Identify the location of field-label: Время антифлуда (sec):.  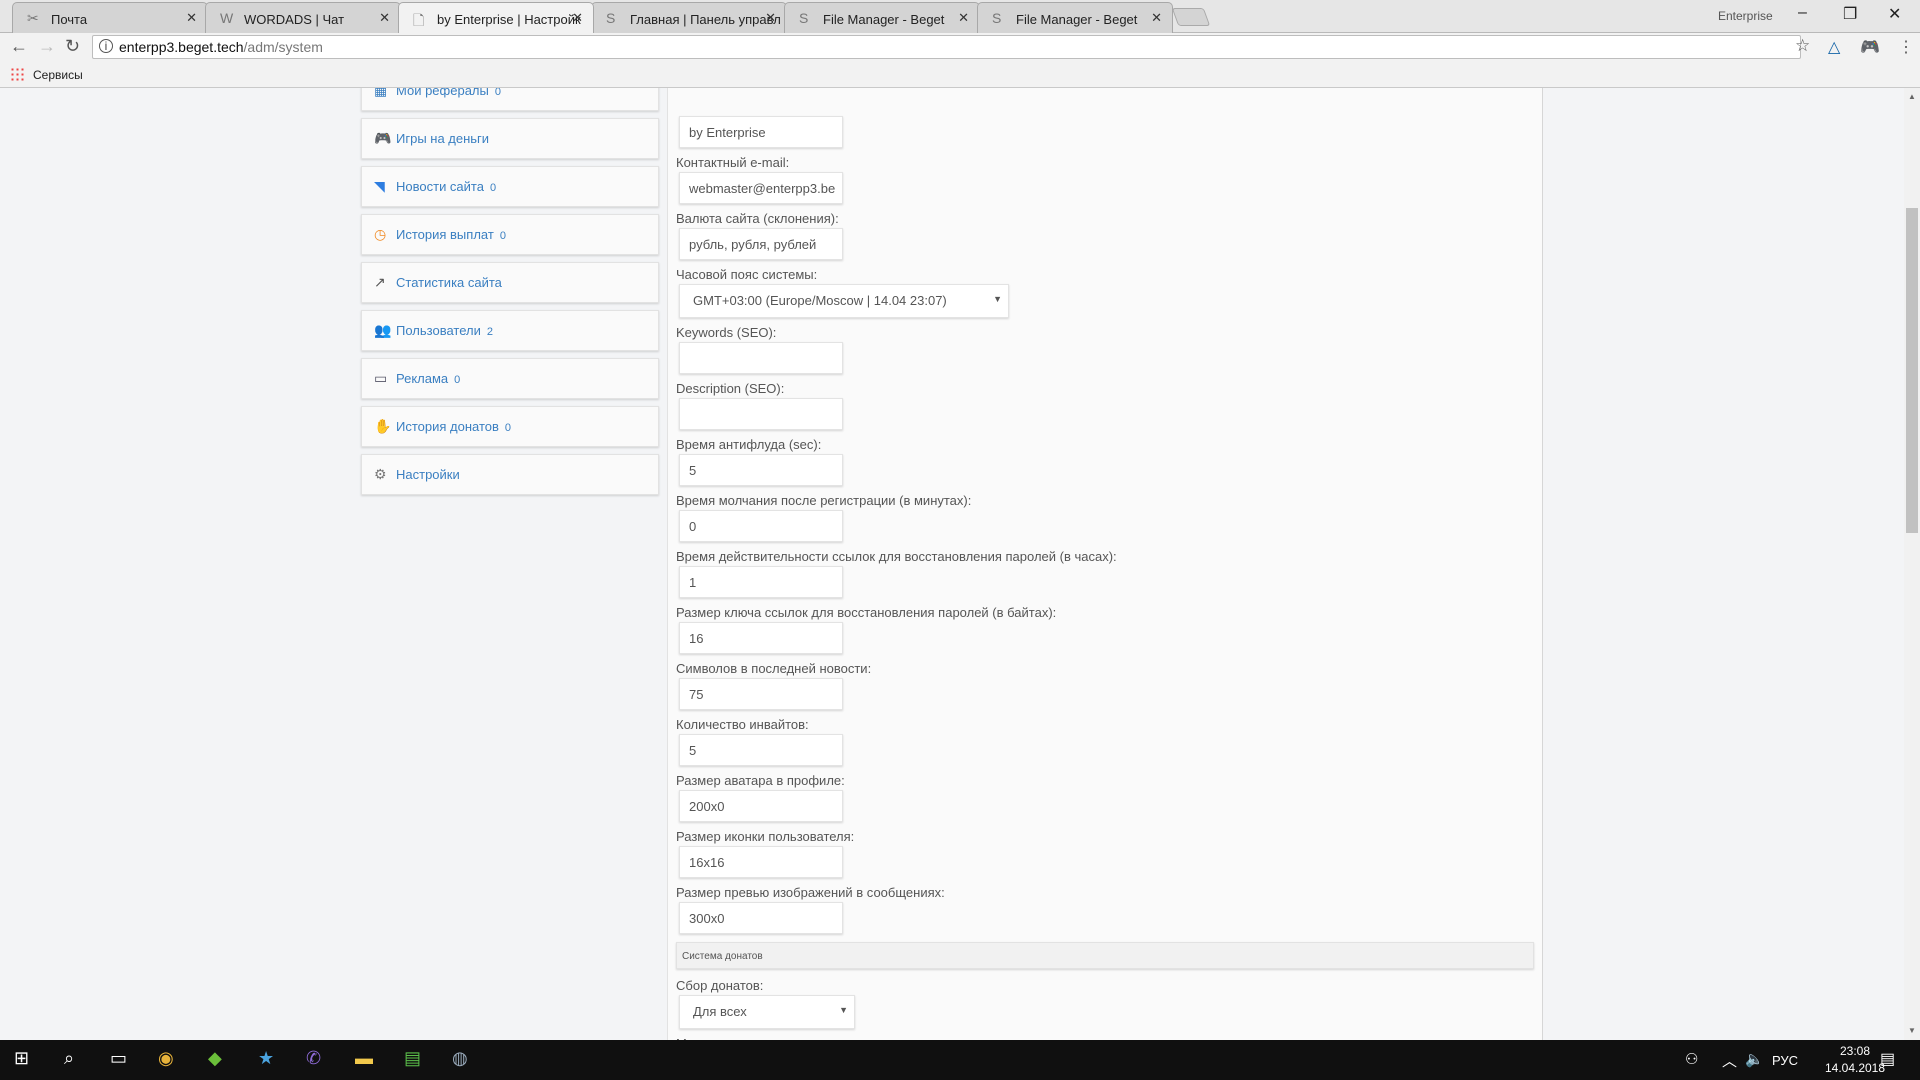
(749, 444).